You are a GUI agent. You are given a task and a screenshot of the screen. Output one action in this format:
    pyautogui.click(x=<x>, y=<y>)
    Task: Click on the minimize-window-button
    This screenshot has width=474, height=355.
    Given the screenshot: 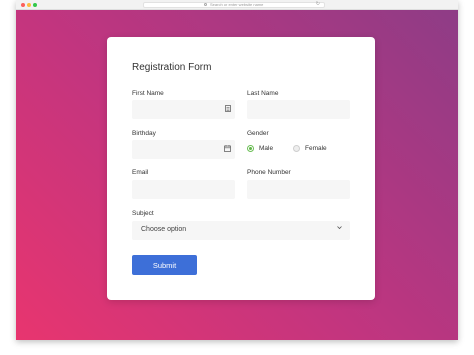 What is the action you would take?
    pyautogui.click(x=29, y=5)
    